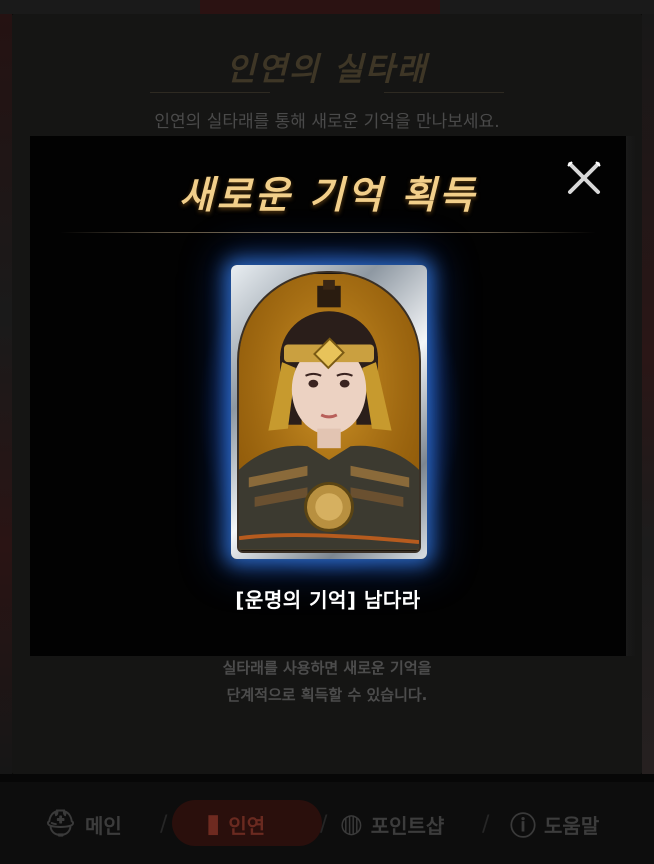  I want to click on close-button, so click(584, 178).